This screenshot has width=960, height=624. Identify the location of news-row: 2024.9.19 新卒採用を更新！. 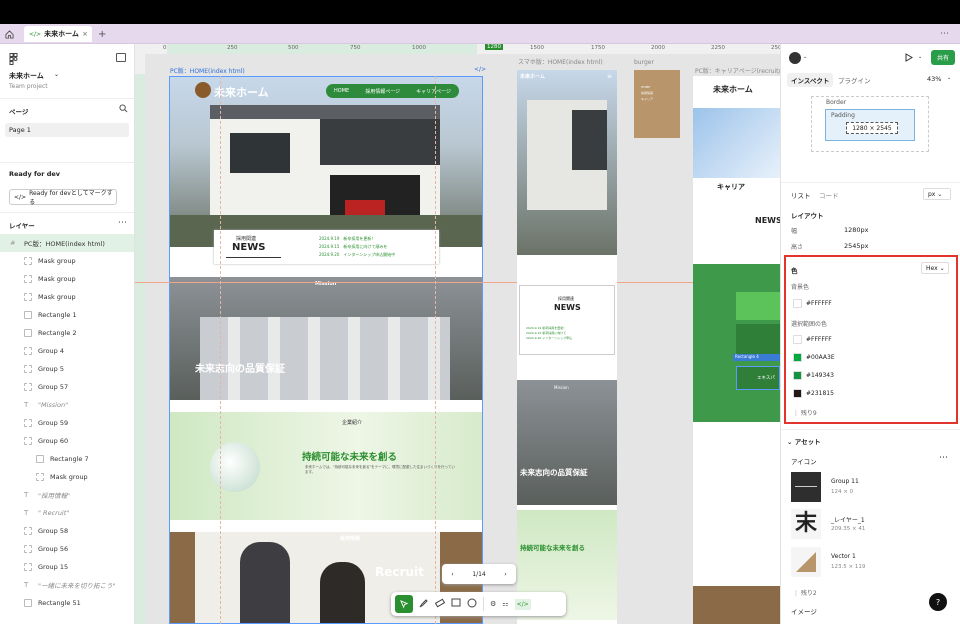
(357, 239).